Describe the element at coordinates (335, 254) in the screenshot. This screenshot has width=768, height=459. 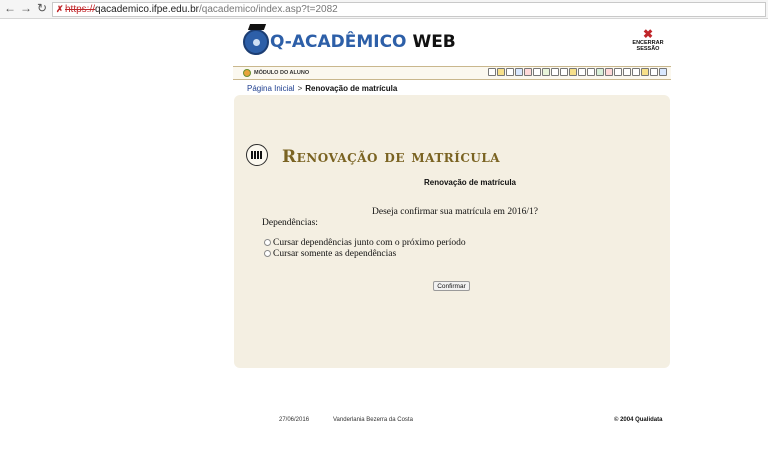
I see `option-label: Cursar somente as dependências` at that location.